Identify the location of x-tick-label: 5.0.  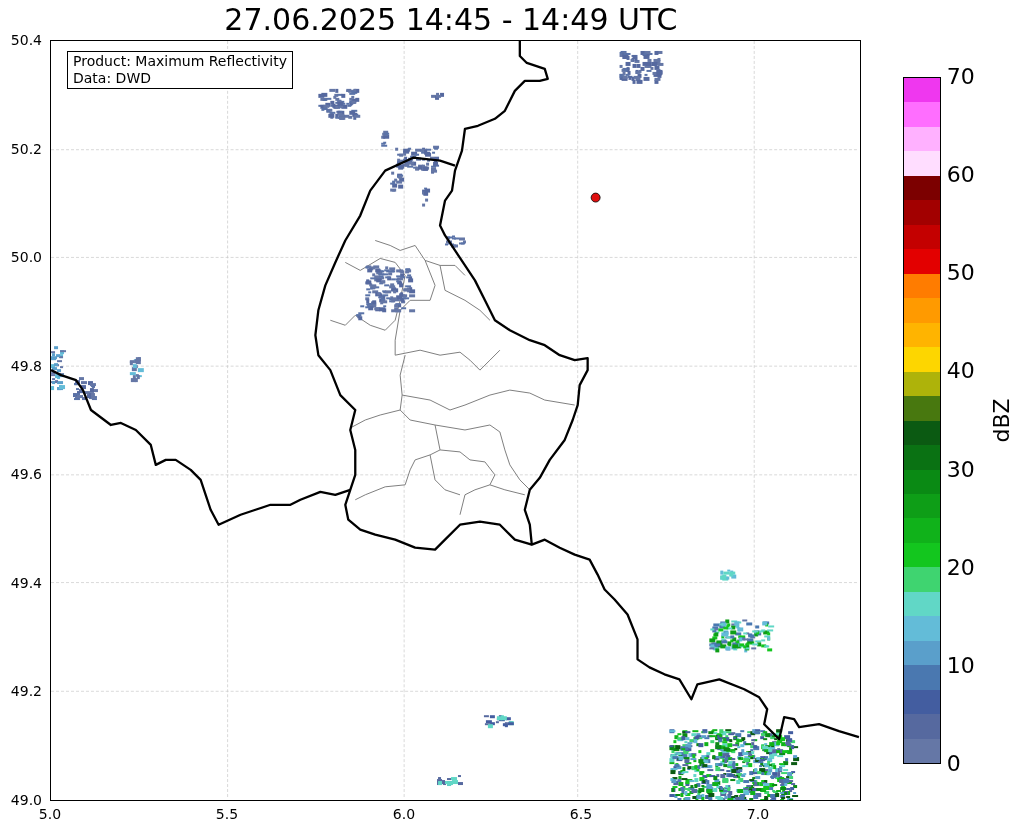
(50, 814).